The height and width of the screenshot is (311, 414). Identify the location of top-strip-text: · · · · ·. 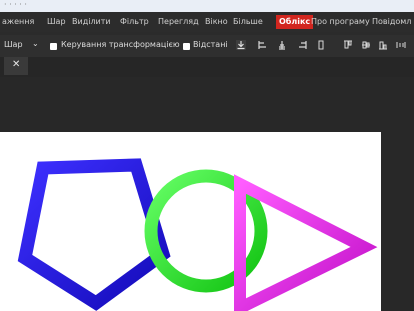
(15, 4).